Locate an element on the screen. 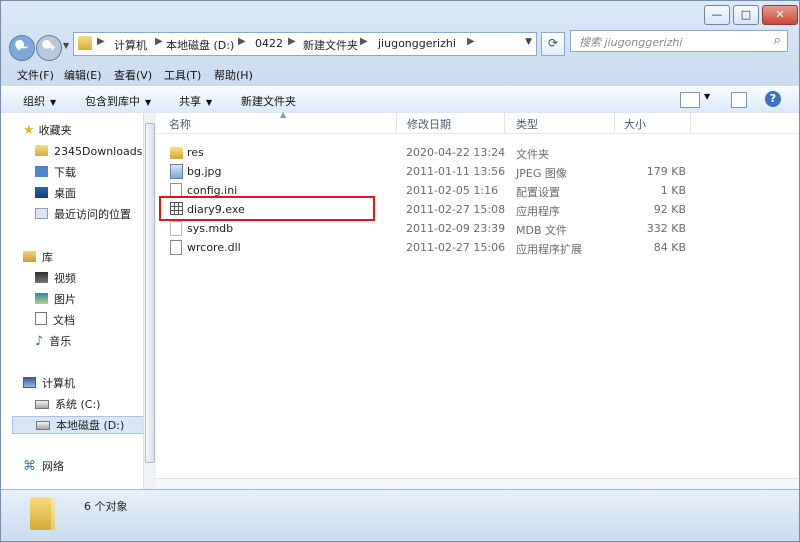  sidebar-item-c-drive: 系统 (C:) is located at coordinates (67, 405).